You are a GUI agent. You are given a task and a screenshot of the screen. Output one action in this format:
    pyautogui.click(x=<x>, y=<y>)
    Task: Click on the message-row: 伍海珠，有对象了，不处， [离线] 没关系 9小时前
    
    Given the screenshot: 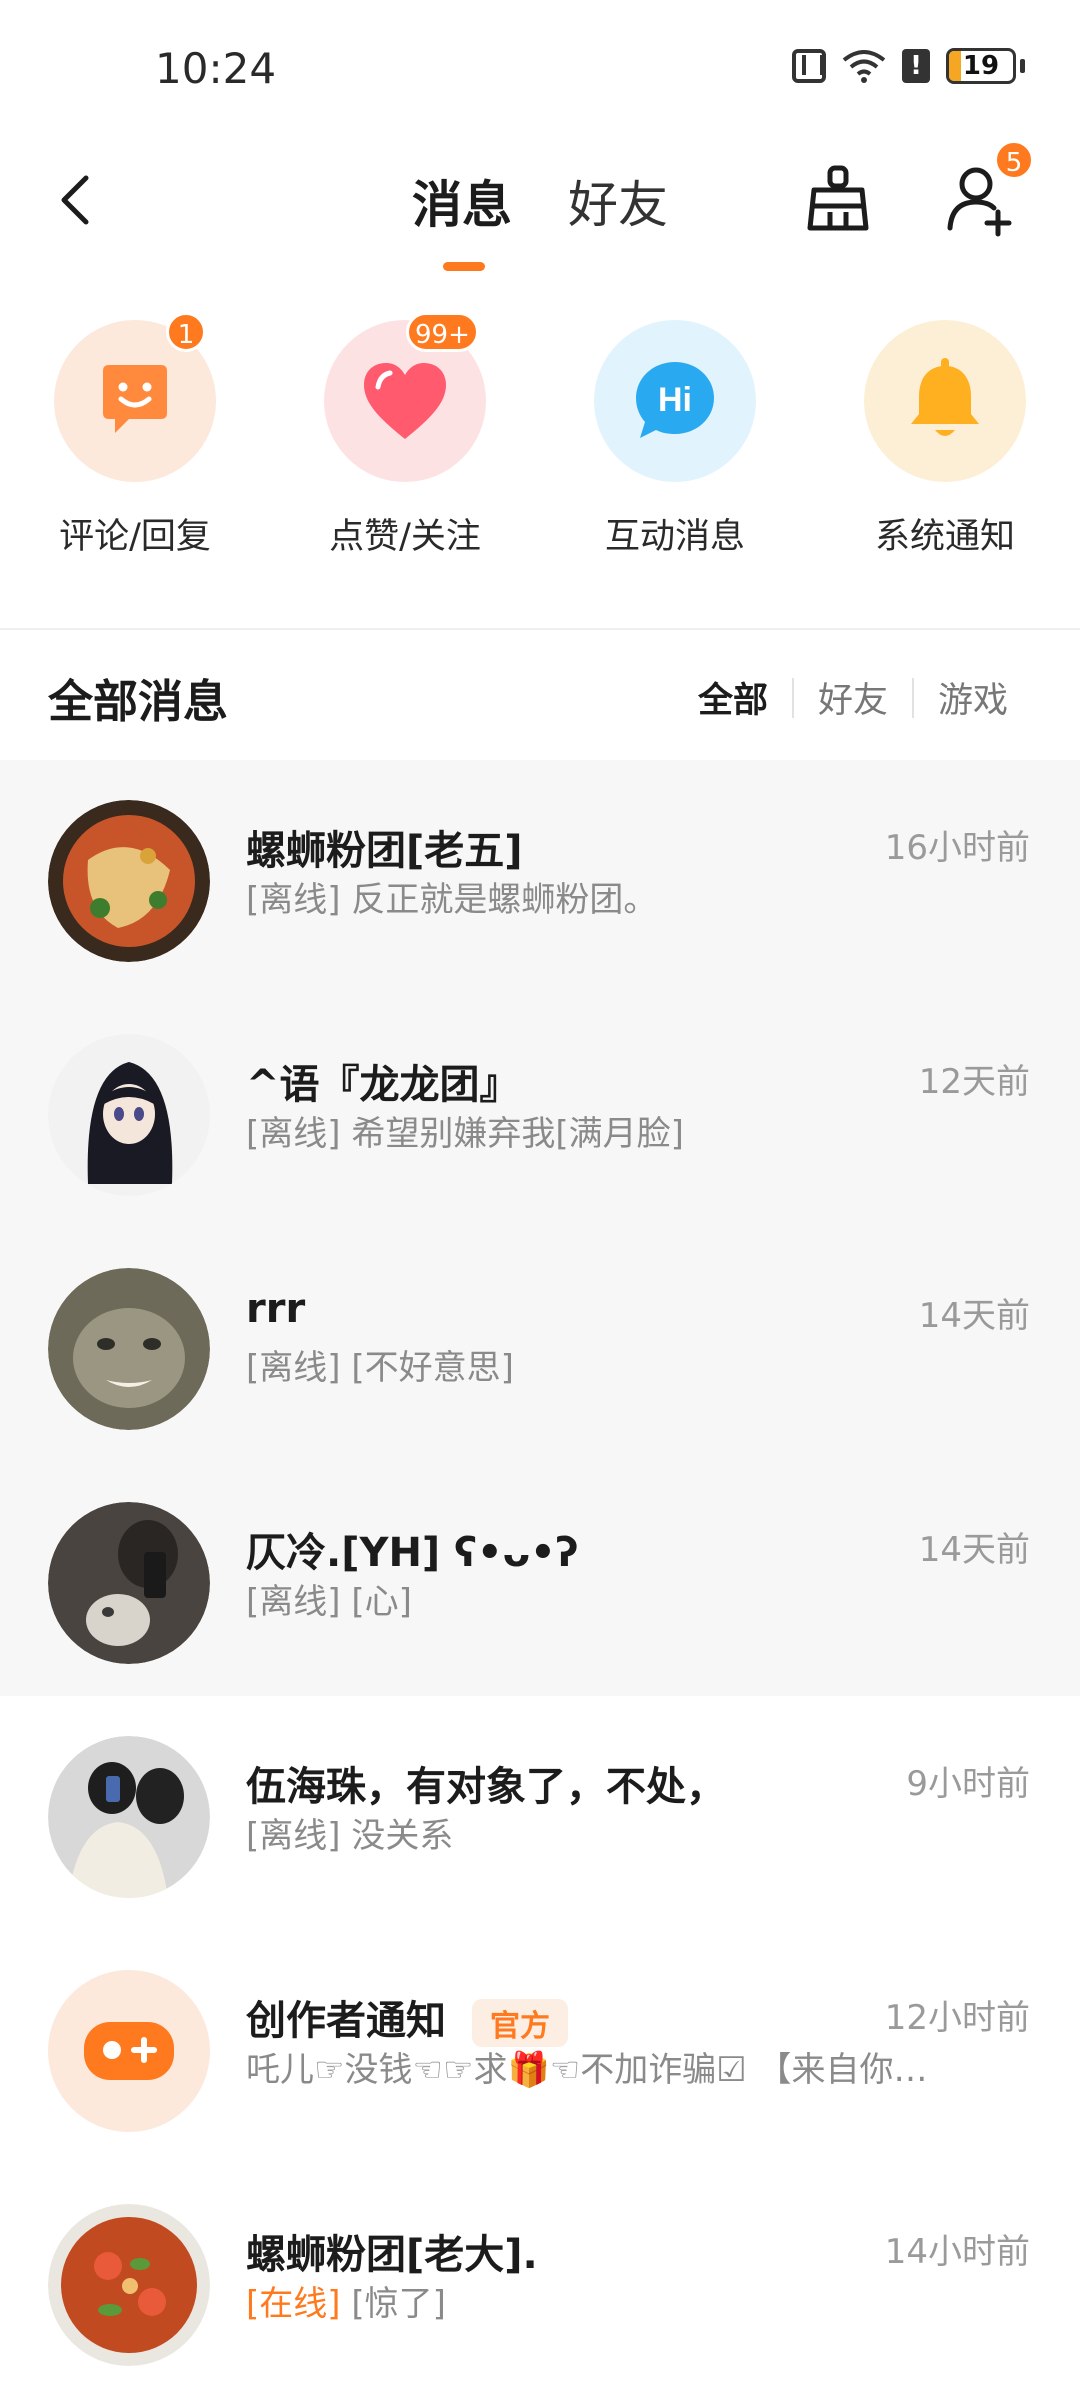 What is the action you would take?
    pyautogui.click(x=540, y=1813)
    